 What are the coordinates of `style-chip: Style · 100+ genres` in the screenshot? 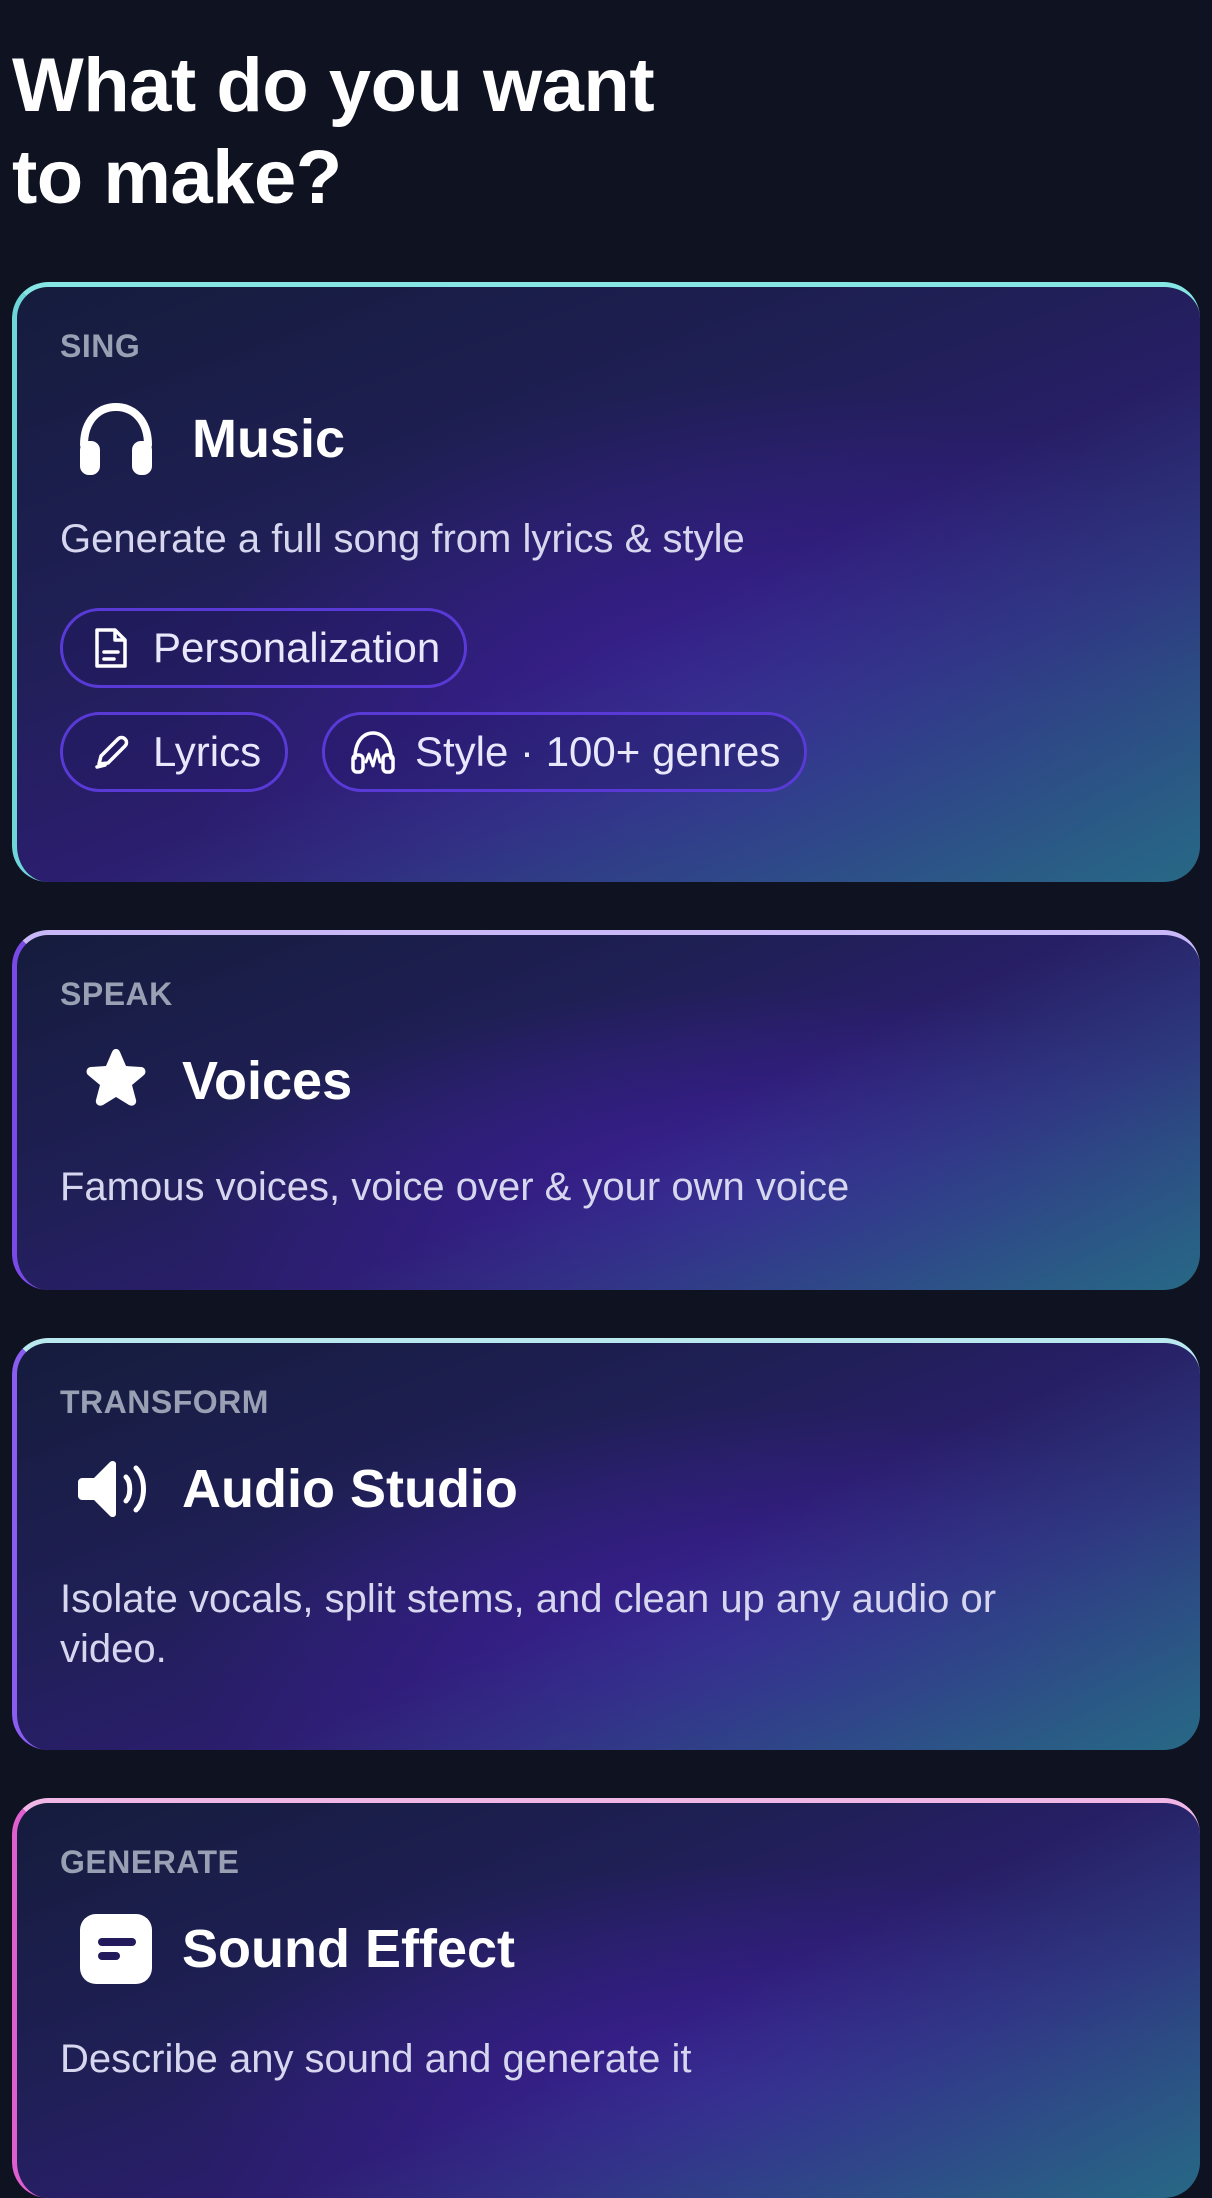 It's located at (565, 752).